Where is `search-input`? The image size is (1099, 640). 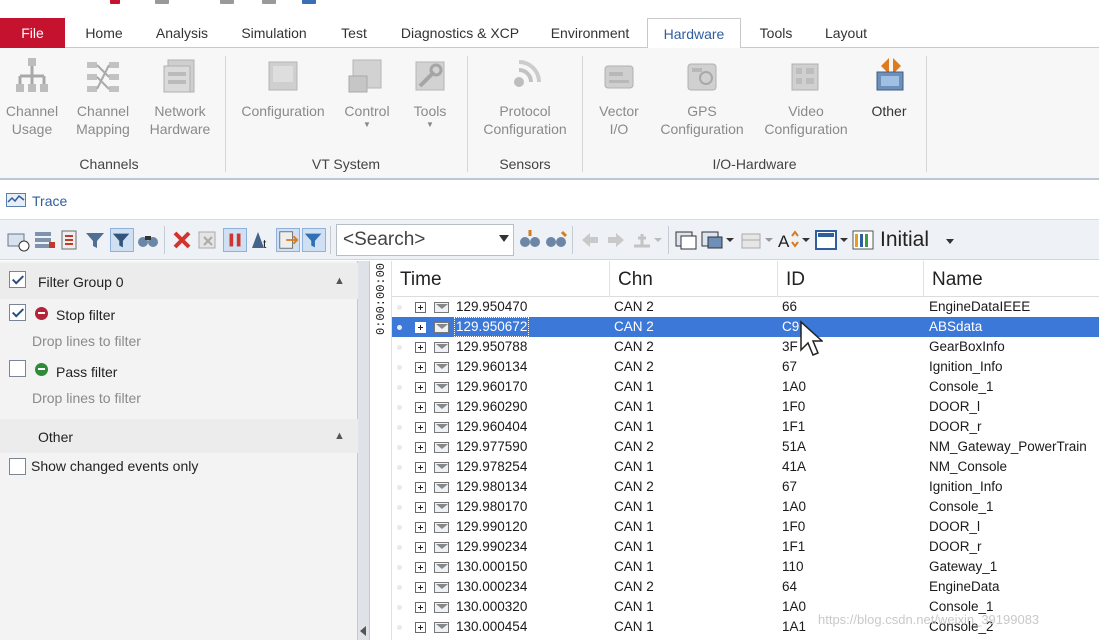 search-input is located at coordinates (417, 240).